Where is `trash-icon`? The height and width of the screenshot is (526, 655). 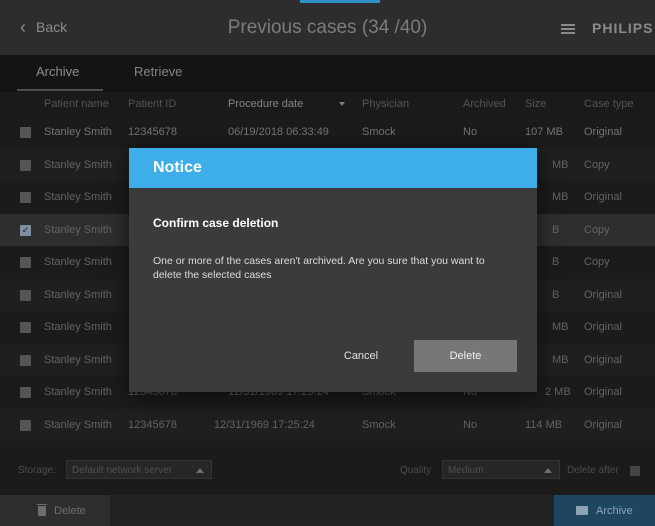
trash-icon is located at coordinates (42, 509).